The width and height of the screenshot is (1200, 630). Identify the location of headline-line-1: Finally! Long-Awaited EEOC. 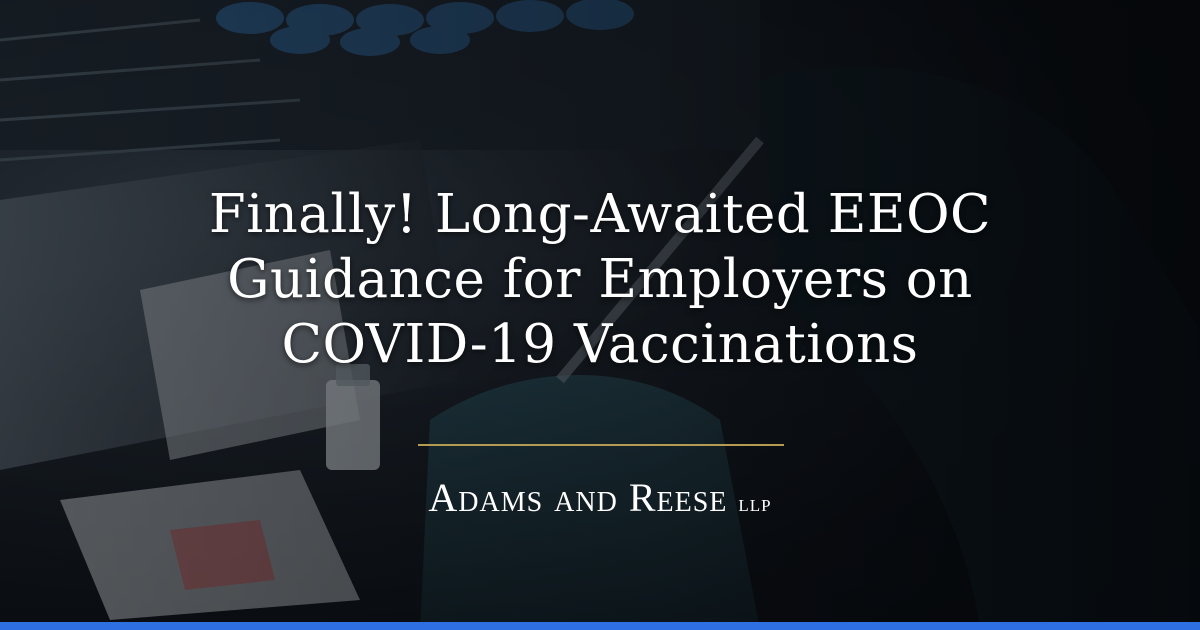
(600, 214).